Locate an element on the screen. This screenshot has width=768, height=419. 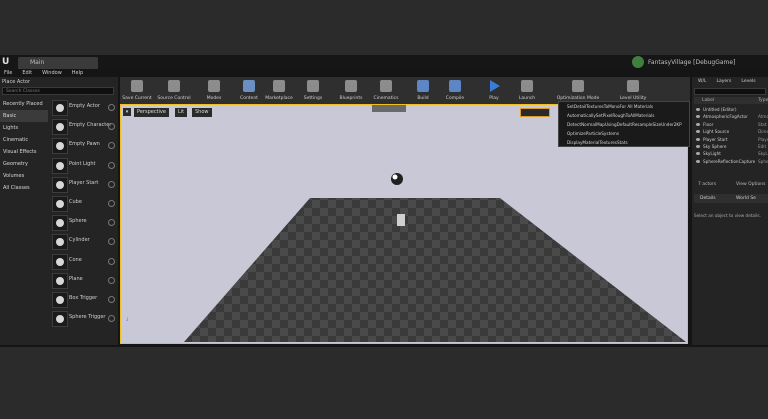
perspective-button: Perspective is located at coordinates (151, 112).